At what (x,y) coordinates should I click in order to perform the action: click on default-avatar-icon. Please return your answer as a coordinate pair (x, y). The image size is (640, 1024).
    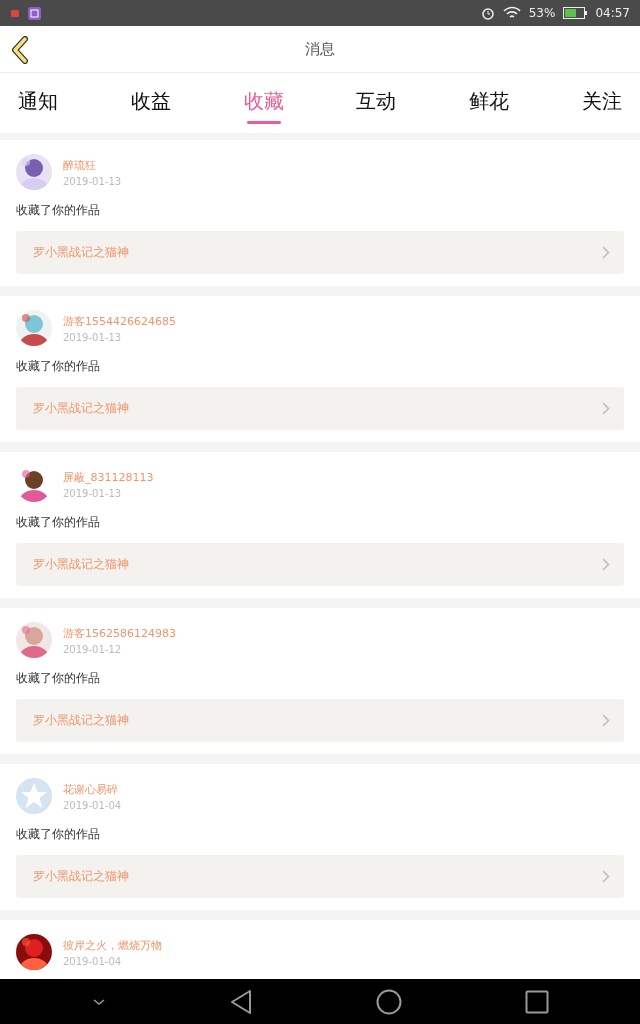
    Looking at the image, I should click on (34, 796).